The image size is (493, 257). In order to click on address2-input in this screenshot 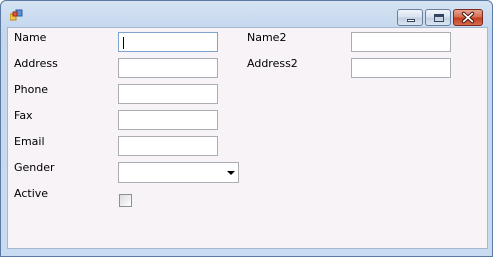, I will do `click(401, 68)`.